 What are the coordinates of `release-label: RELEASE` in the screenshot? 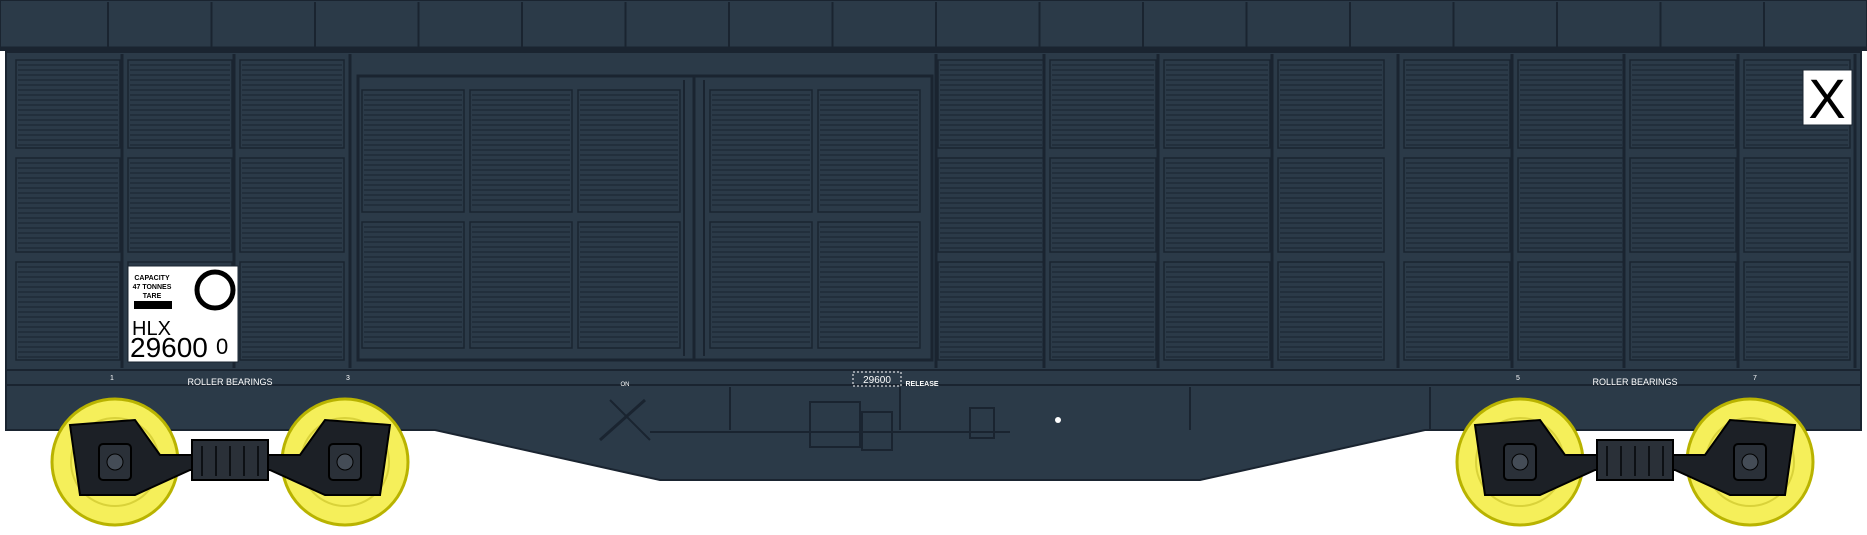 It's located at (921, 384).